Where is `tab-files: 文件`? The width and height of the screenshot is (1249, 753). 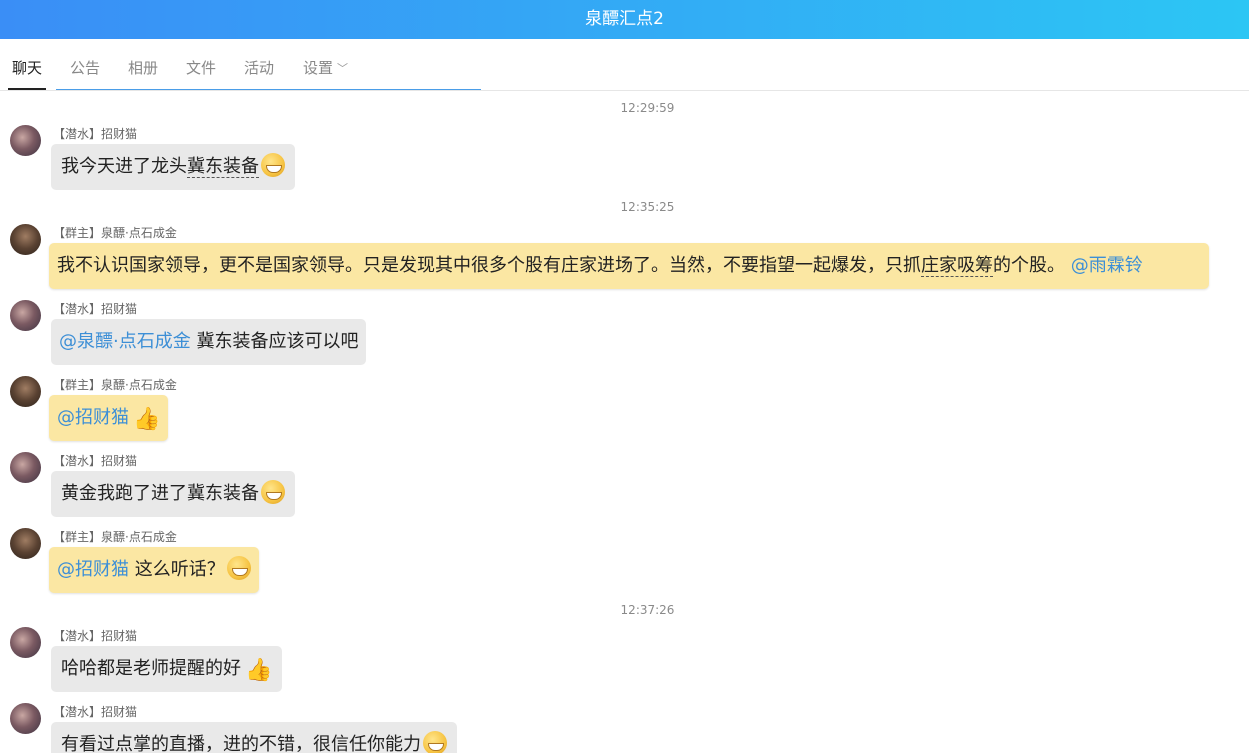
tab-files: 文件 is located at coordinates (201, 63).